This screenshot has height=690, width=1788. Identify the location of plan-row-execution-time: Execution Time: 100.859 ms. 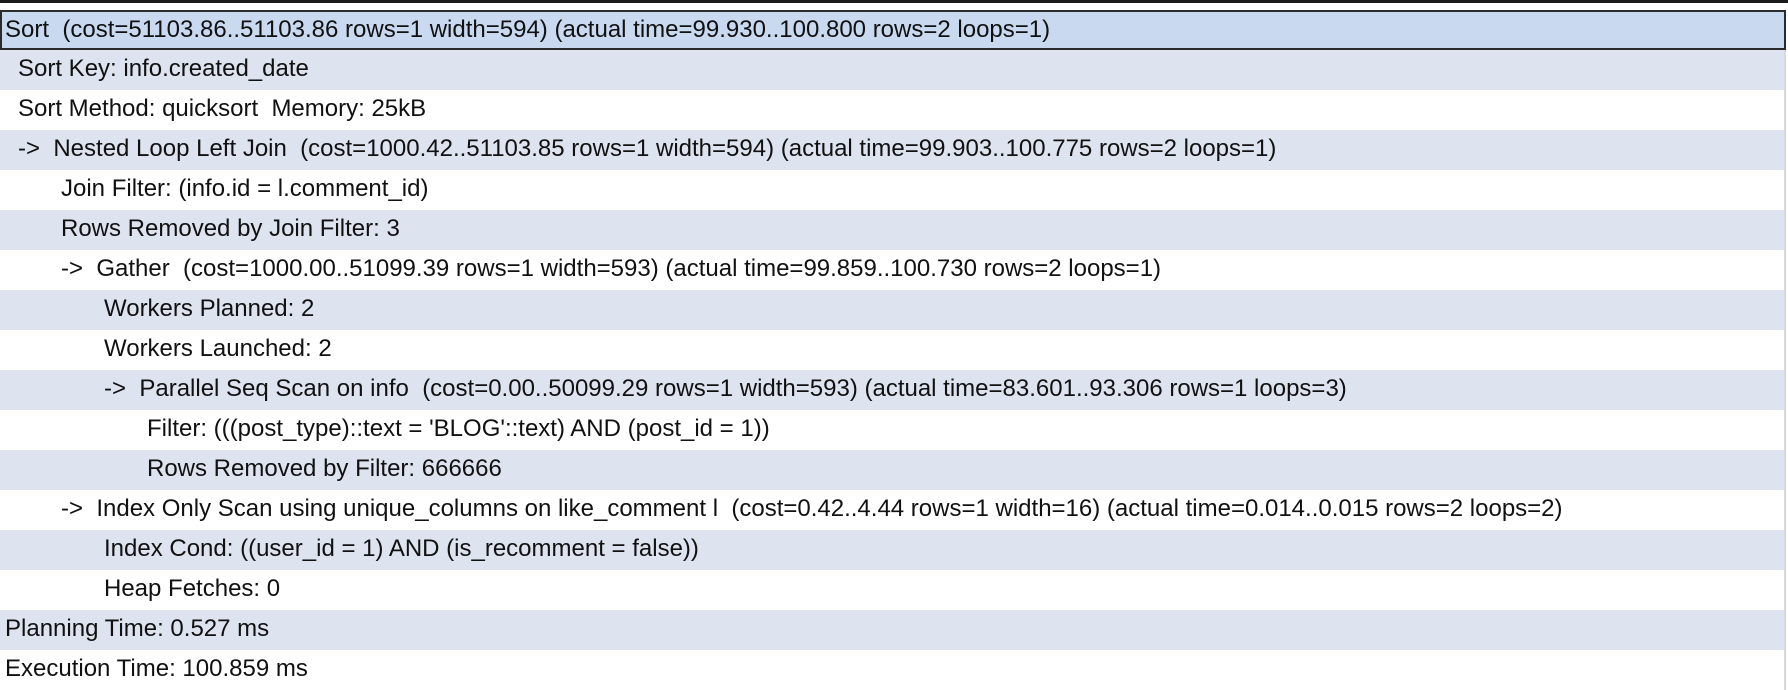
(893, 670).